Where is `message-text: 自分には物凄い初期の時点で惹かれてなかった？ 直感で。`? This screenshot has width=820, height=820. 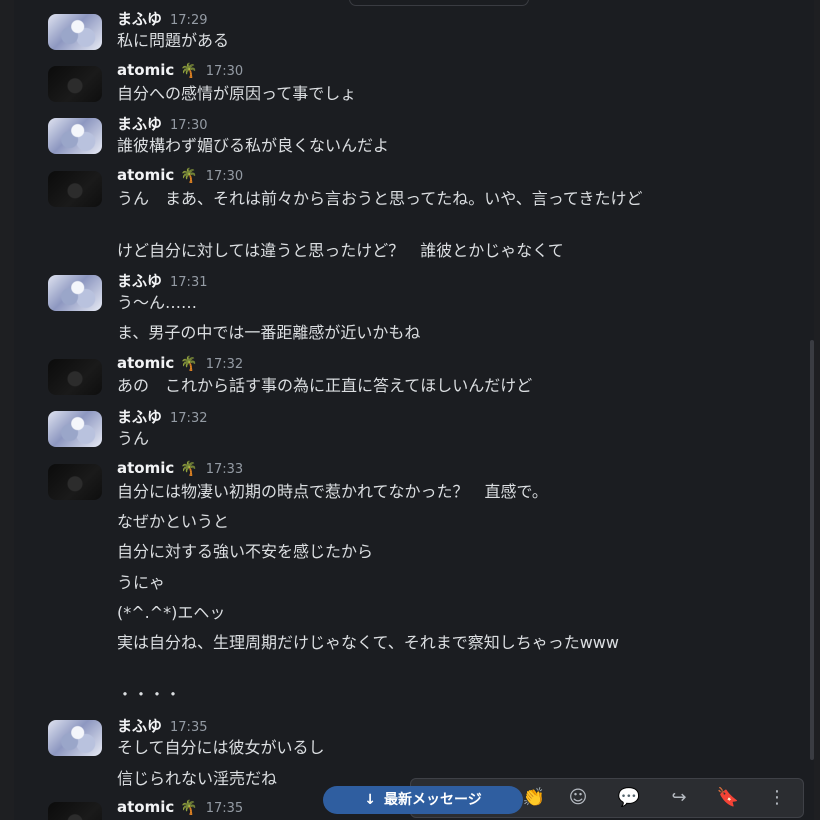
message-text: 自分には物凄い初期の時点で惹かれてなかった？ 直感で。 is located at coordinates (332, 491).